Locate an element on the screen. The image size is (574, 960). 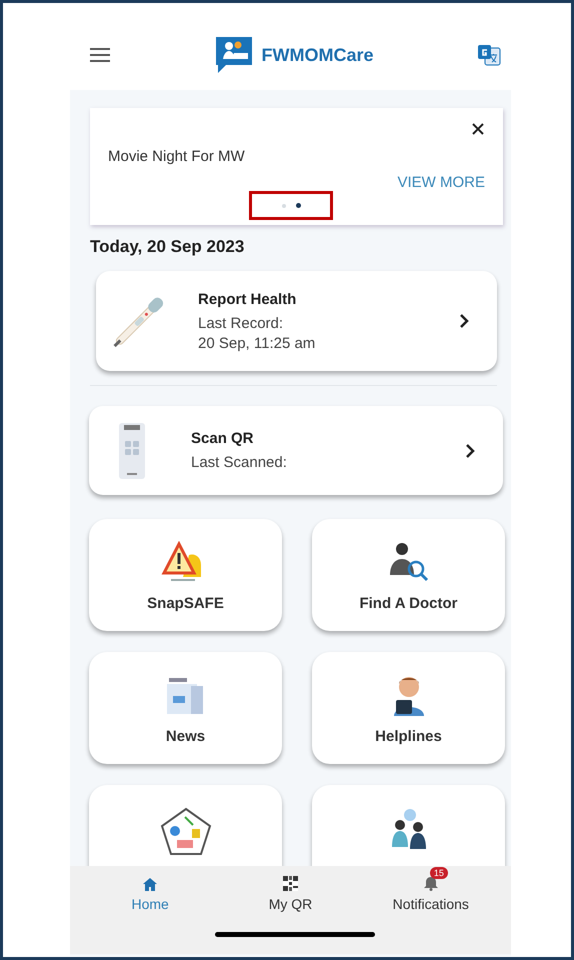
nav-tab: 15 Notifications is located at coordinates (430, 889).